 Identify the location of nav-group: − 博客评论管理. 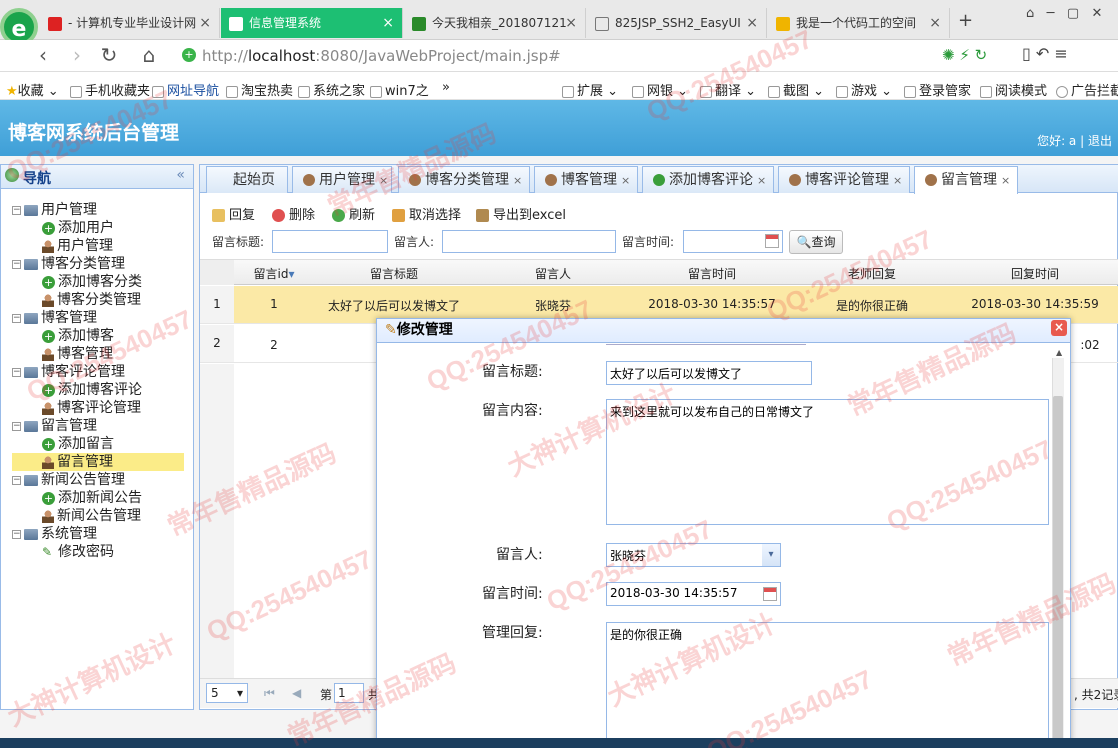
(98, 372).